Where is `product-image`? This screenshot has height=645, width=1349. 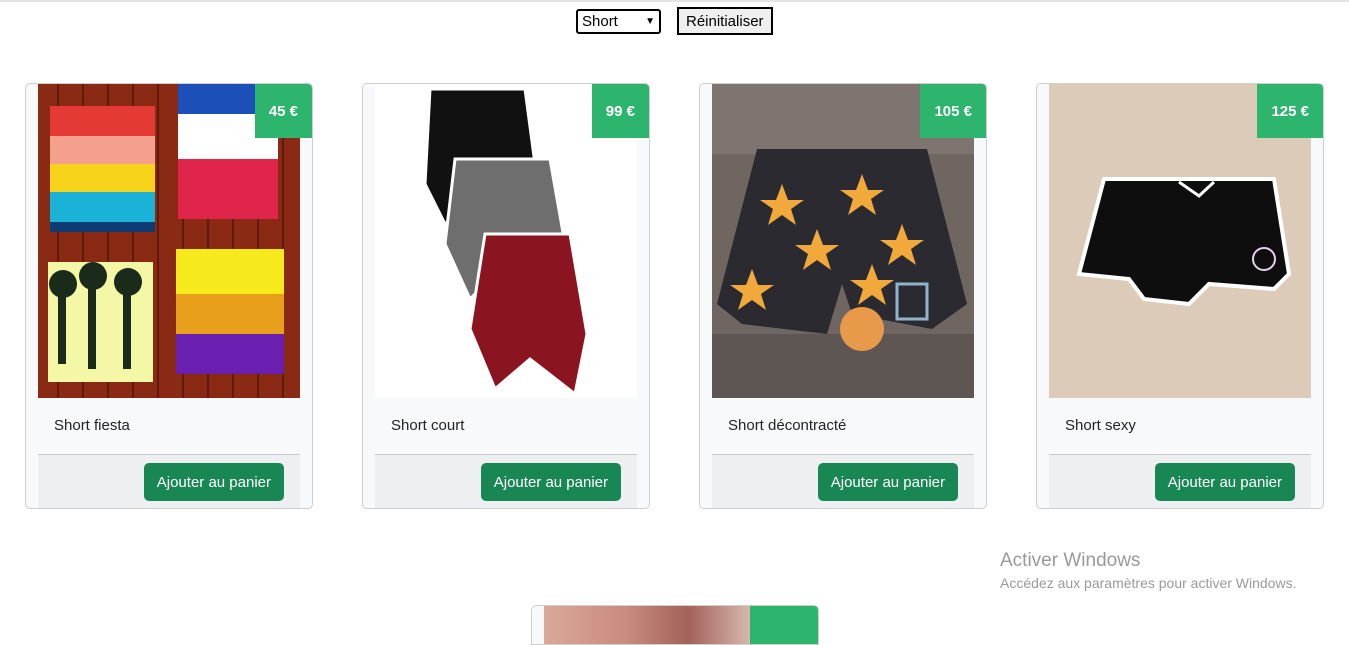 product-image is located at coordinates (647, 625).